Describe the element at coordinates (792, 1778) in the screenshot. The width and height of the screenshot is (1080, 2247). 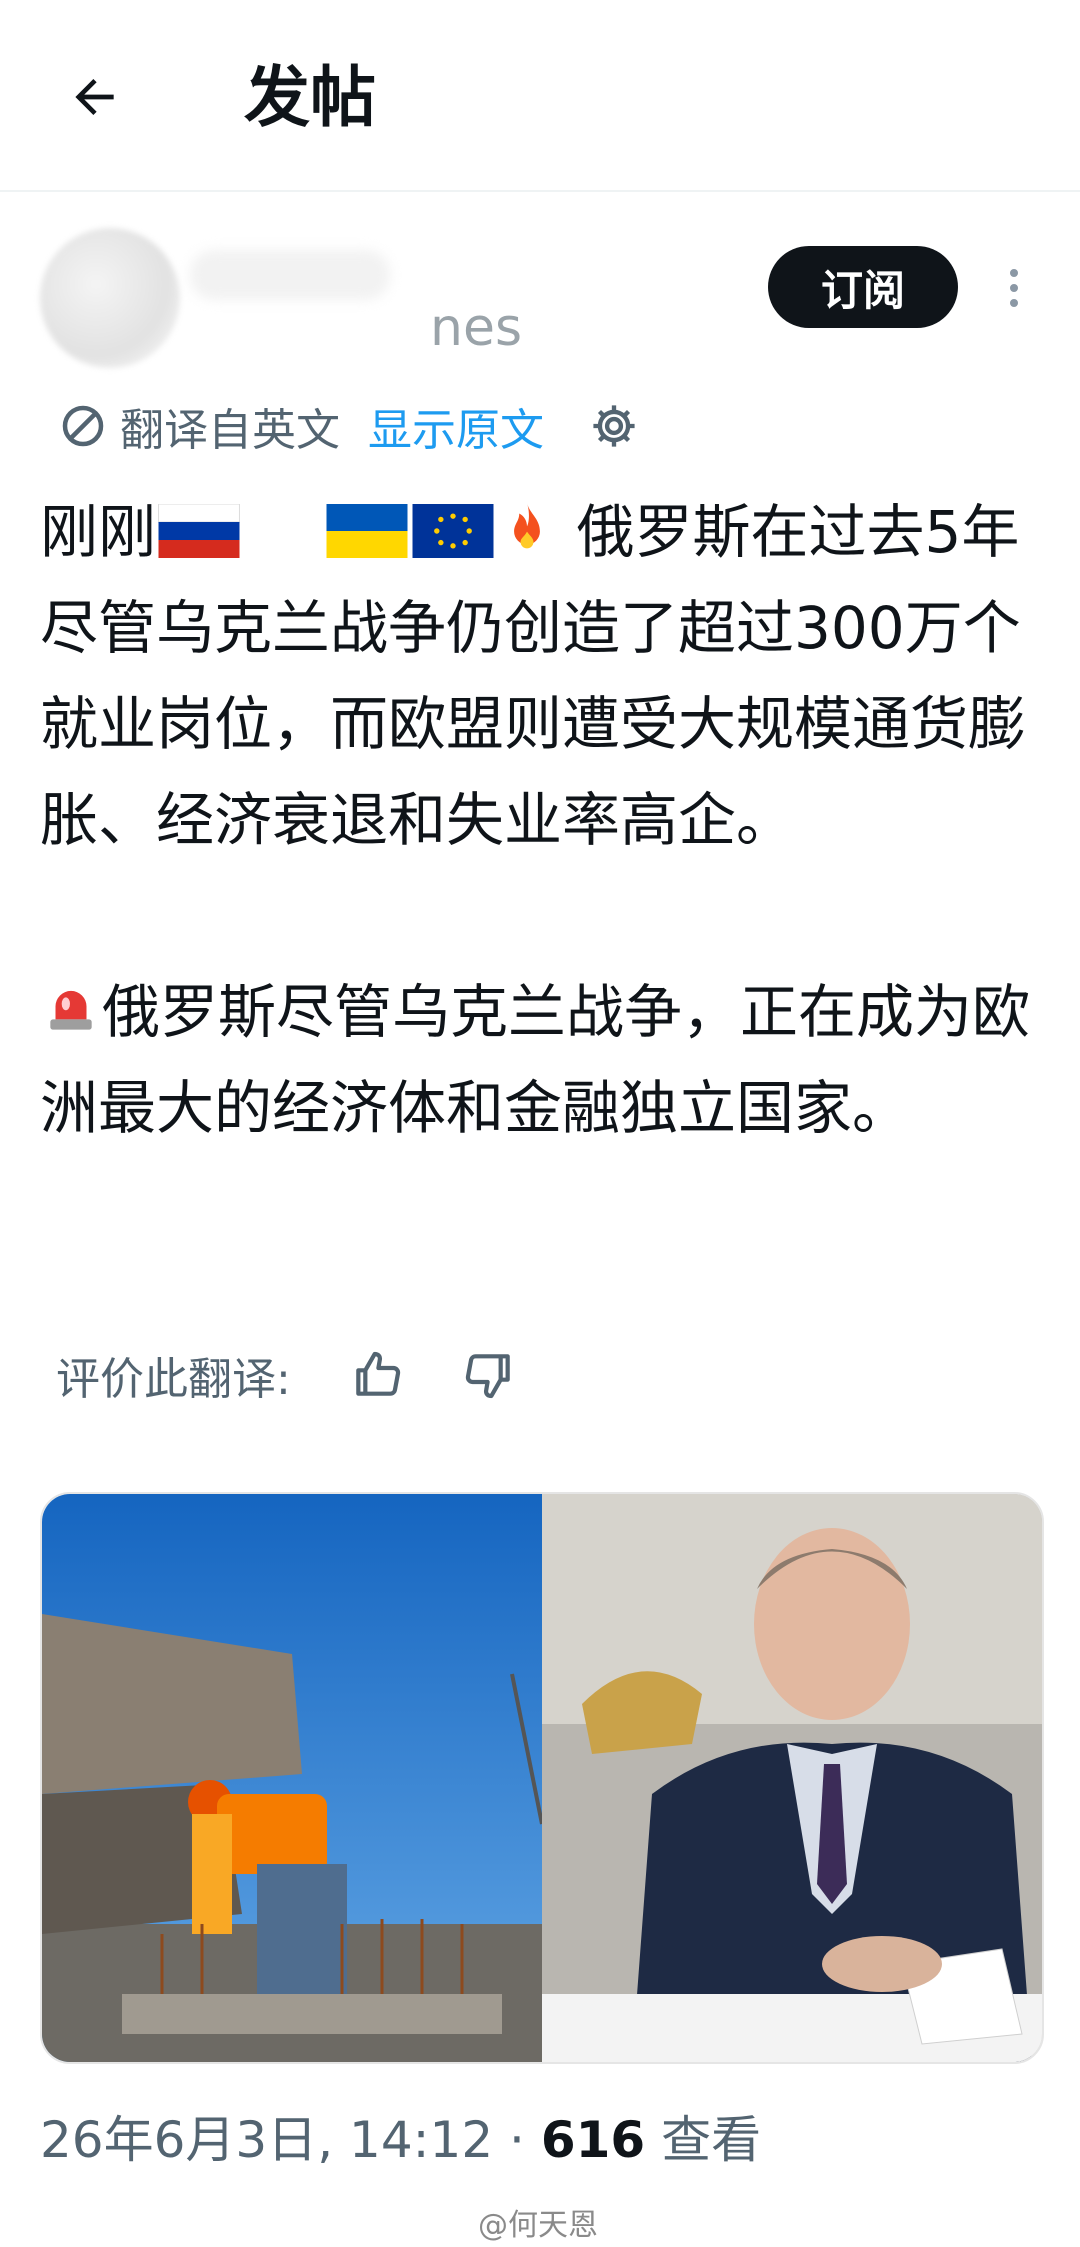
I see `man-in-suit-photo` at that location.